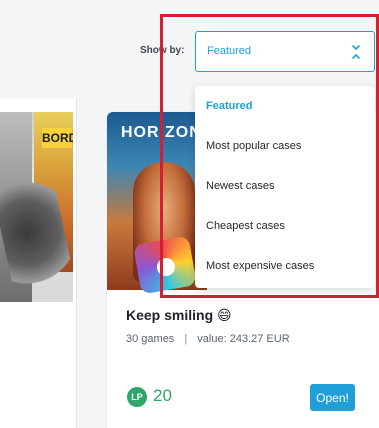  I want to click on sort-option-featured: Featured, so click(285, 106).